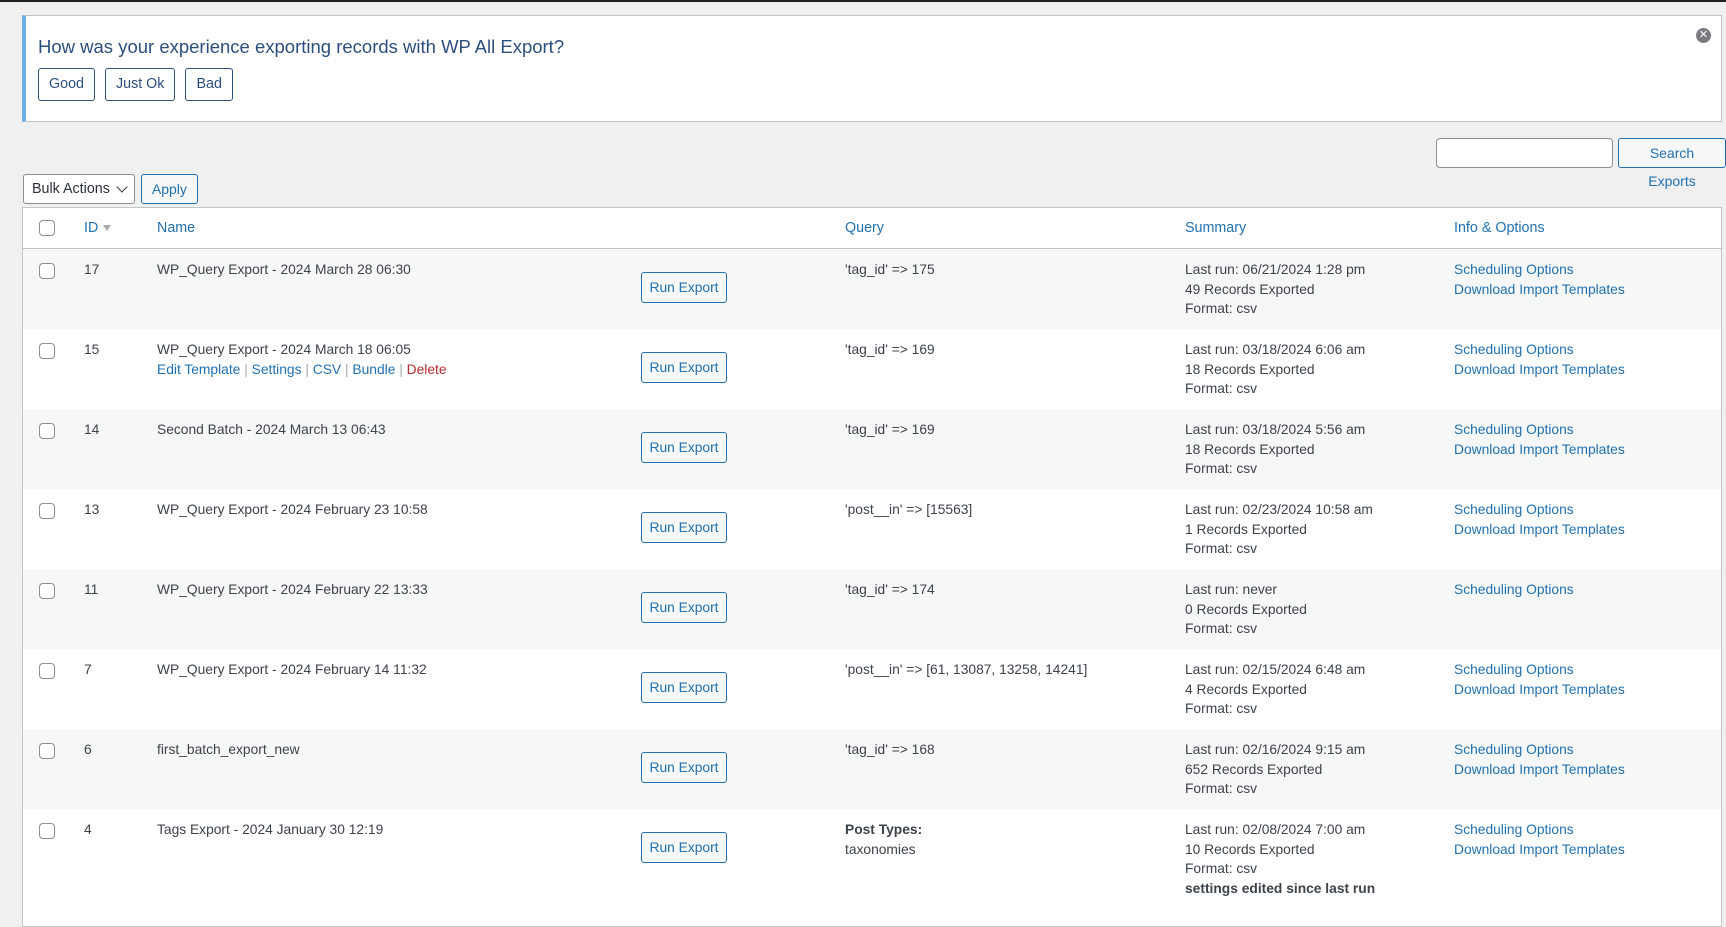 The height and width of the screenshot is (927, 1726). What do you see at coordinates (88, 669) in the screenshot?
I see `export-id: 7` at bounding box center [88, 669].